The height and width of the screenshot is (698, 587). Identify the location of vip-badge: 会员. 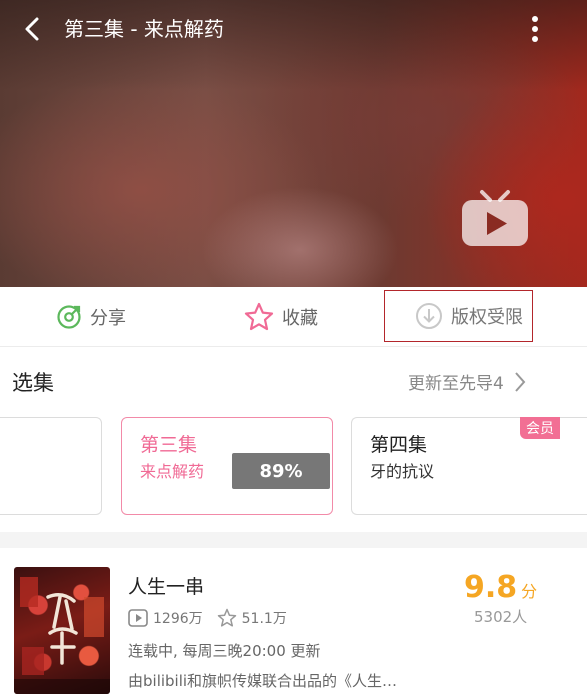
(540, 428).